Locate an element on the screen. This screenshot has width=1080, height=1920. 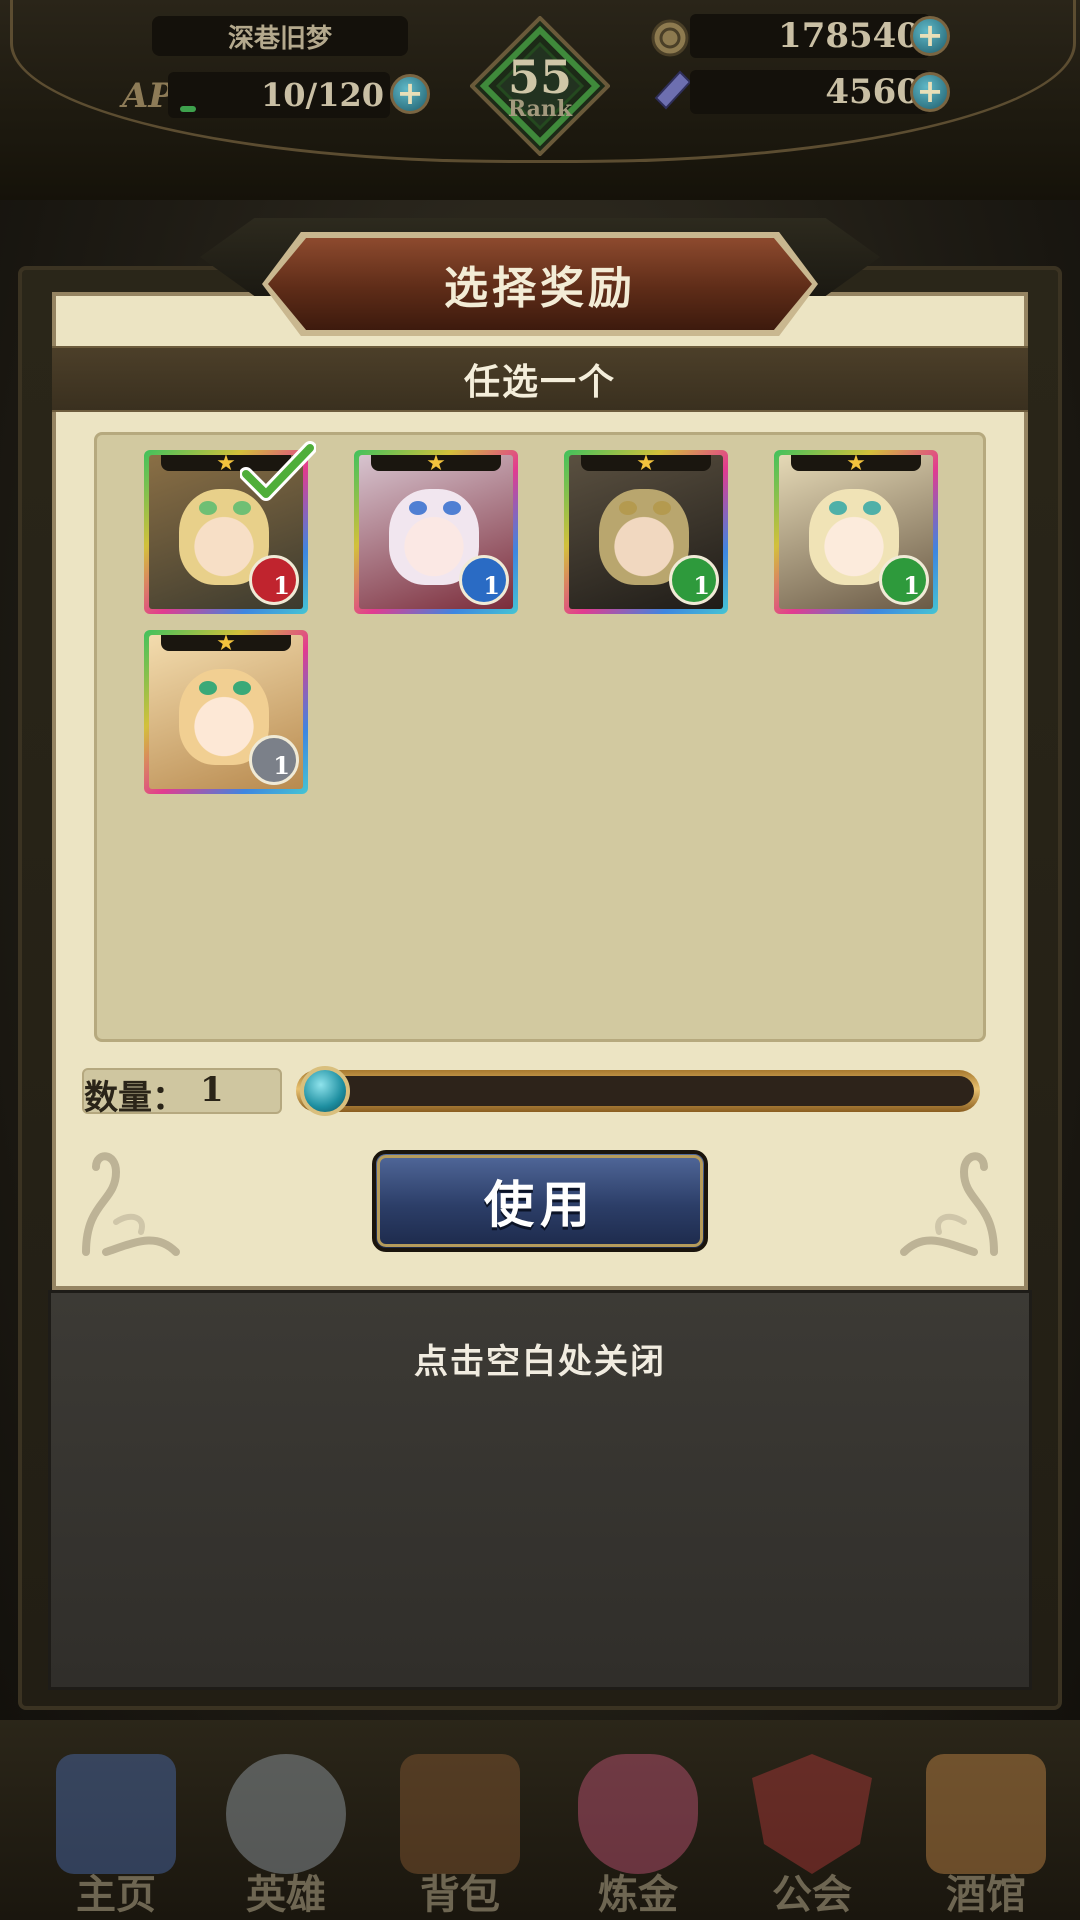
potion-flask-icon is located at coordinates (638, 1814).